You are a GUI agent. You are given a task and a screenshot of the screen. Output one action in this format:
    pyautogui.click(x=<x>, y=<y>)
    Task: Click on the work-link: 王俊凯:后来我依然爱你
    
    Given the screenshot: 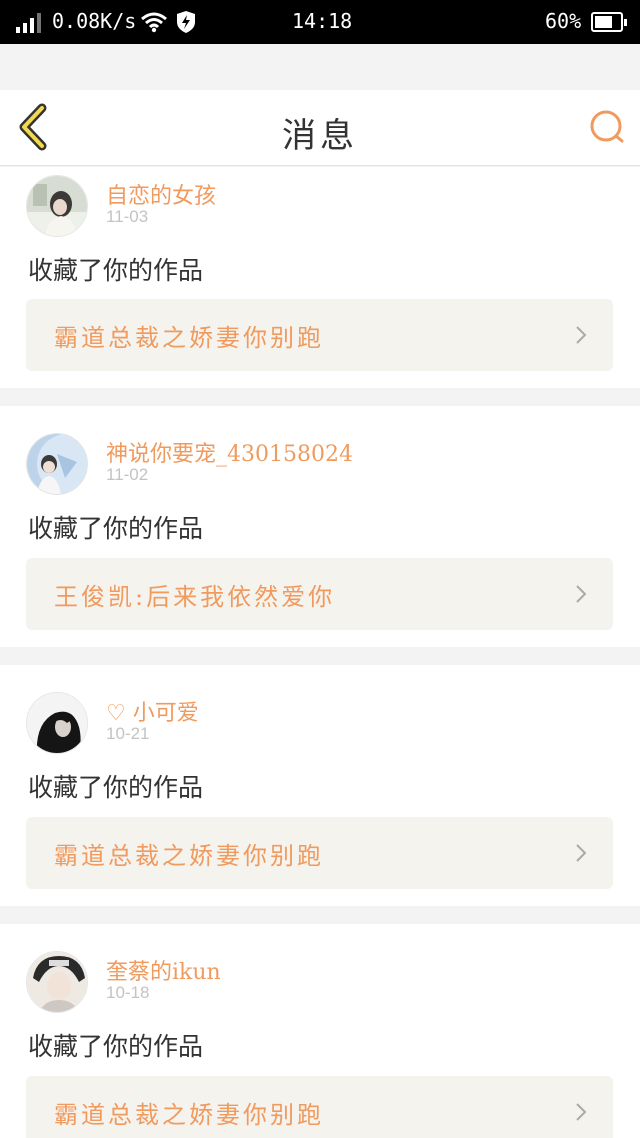 What is the action you would take?
    pyautogui.click(x=319, y=594)
    